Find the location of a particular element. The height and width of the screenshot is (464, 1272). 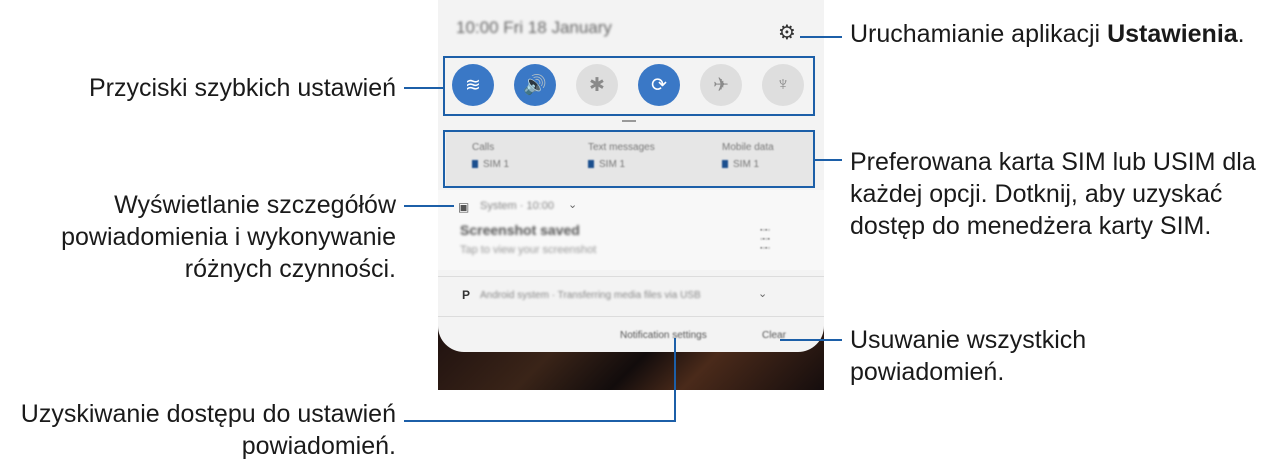

annotation-text: powiadomienia i wykonywanie is located at coordinates (228, 237).